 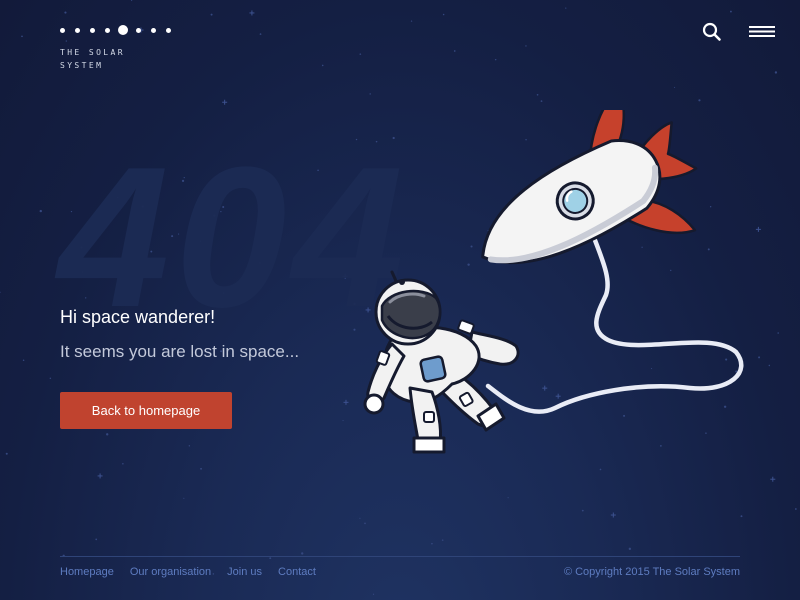 What do you see at coordinates (297, 572) in the screenshot?
I see `footer-link-contact: Contact` at bounding box center [297, 572].